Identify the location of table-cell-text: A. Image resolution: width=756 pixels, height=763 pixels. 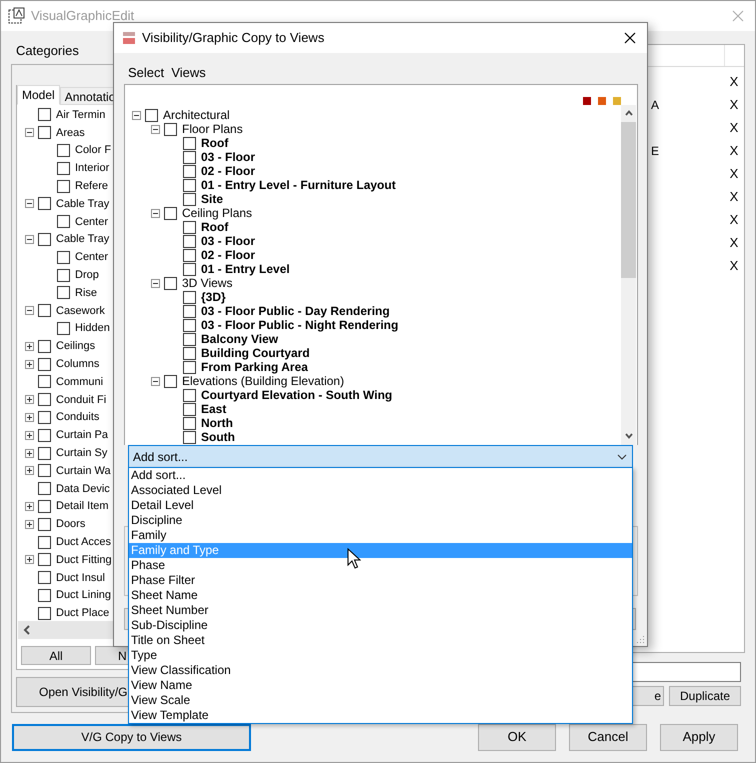
(654, 105).